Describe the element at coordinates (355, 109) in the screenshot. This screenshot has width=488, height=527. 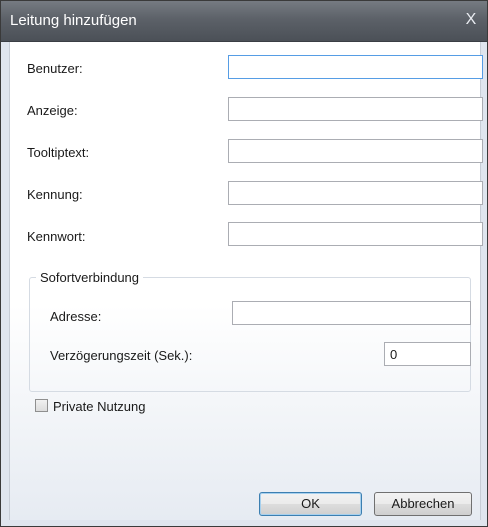
I see `display-input` at that location.